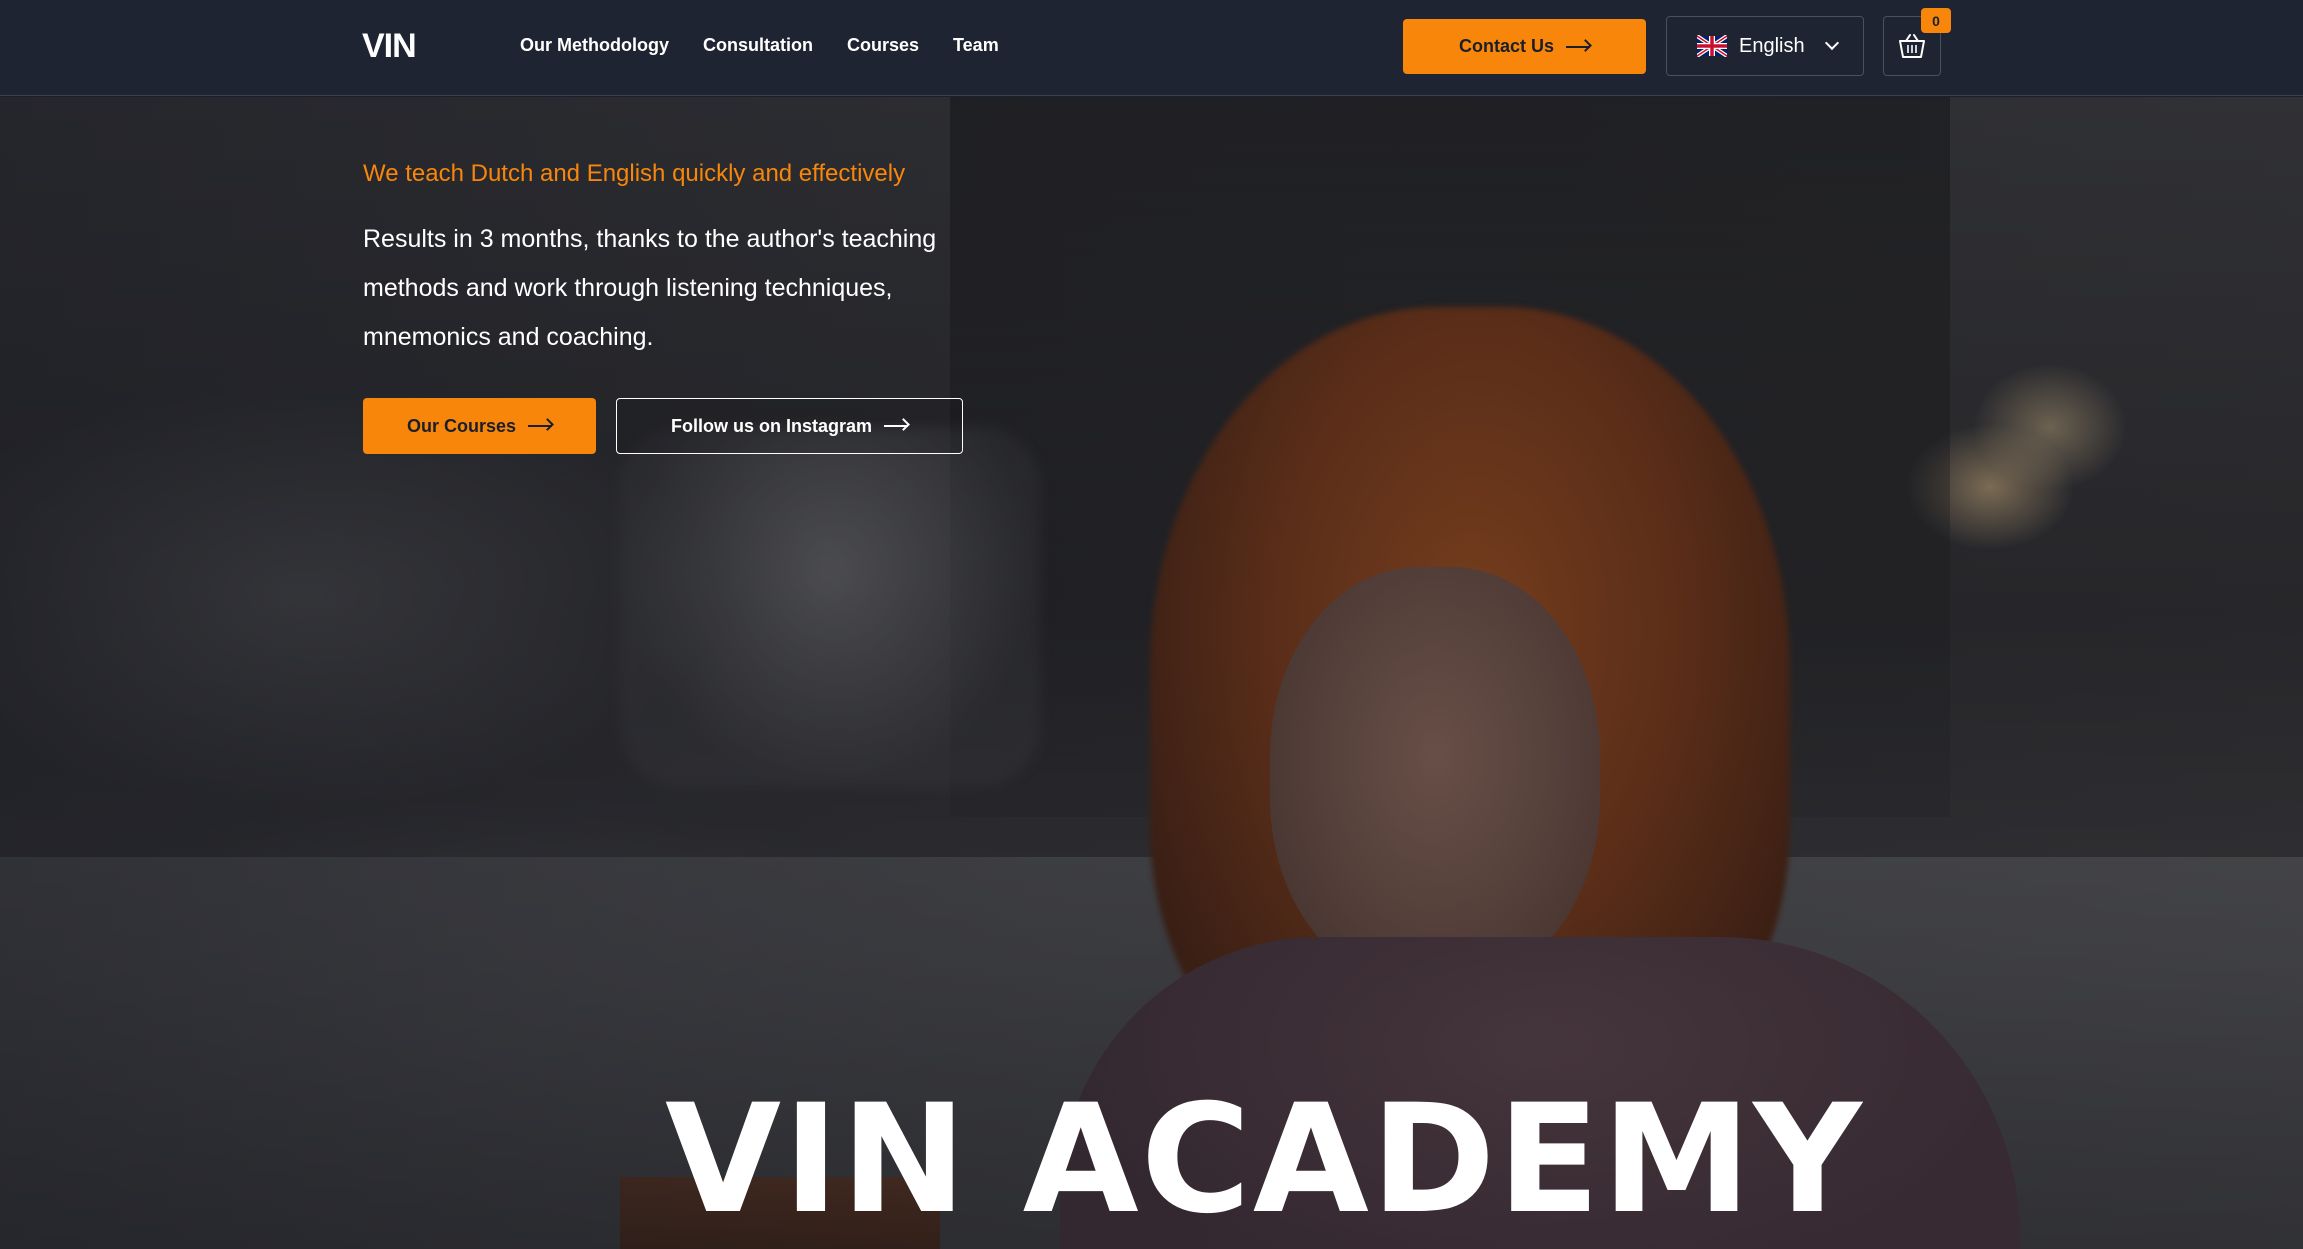 The height and width of the screenshot is (1249, 2303). Describe the element at coordinates (1772, 45) in the screenshot. I see `language-label: English` at that location.